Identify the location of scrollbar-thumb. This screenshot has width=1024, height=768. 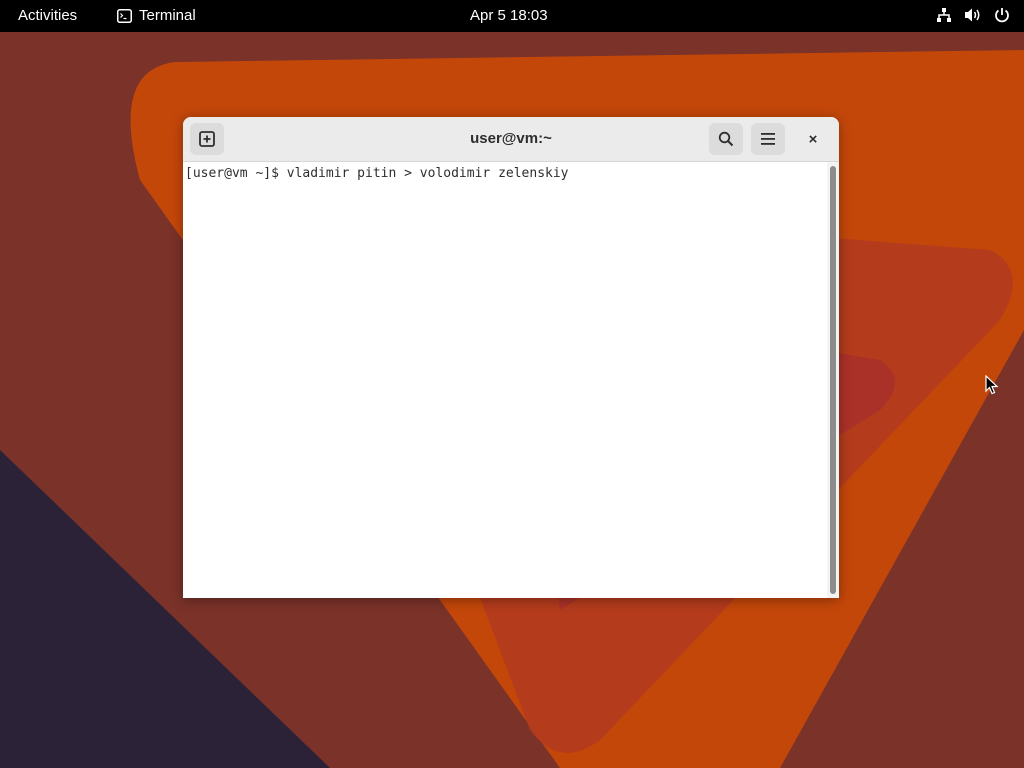
(833, 380).